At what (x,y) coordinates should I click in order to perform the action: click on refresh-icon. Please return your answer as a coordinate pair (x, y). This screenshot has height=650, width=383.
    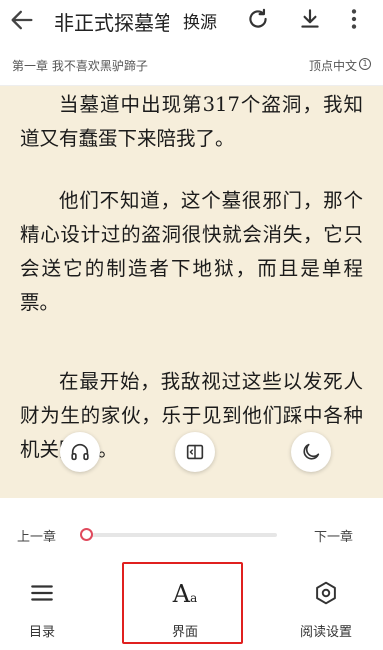
    Looking at the image, I should click on (258, 19).